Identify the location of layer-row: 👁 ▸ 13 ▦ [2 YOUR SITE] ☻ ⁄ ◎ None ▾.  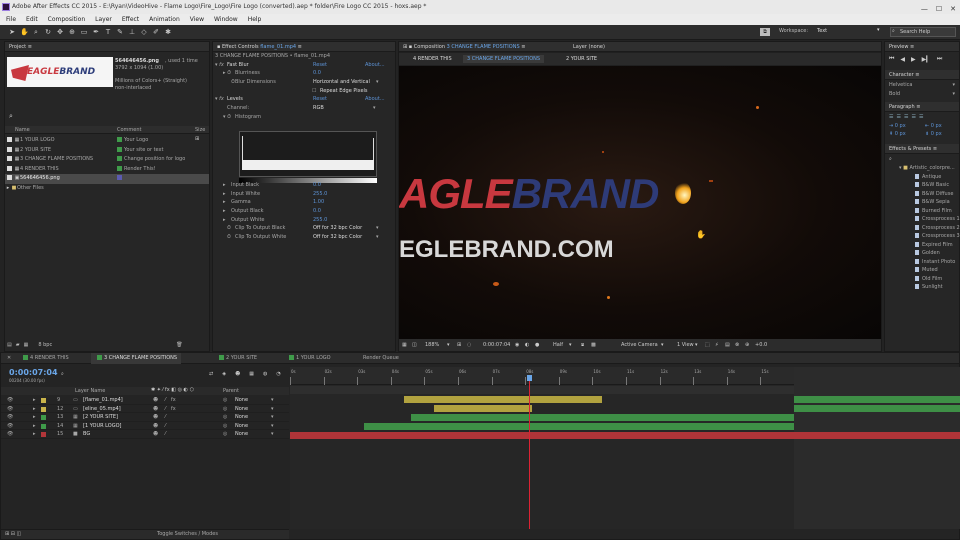
(145, 417).